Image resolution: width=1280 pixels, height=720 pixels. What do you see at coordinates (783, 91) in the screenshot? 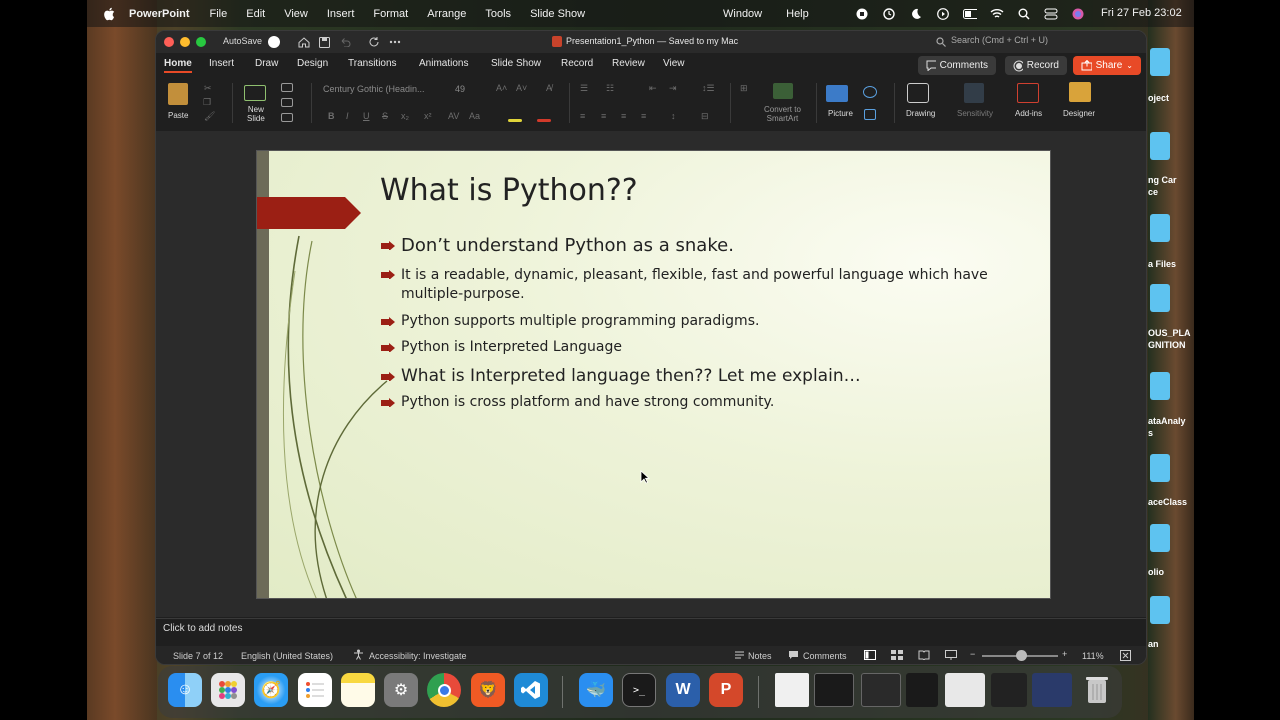
I see `smartart-icon` at bounding box center [783, 91].